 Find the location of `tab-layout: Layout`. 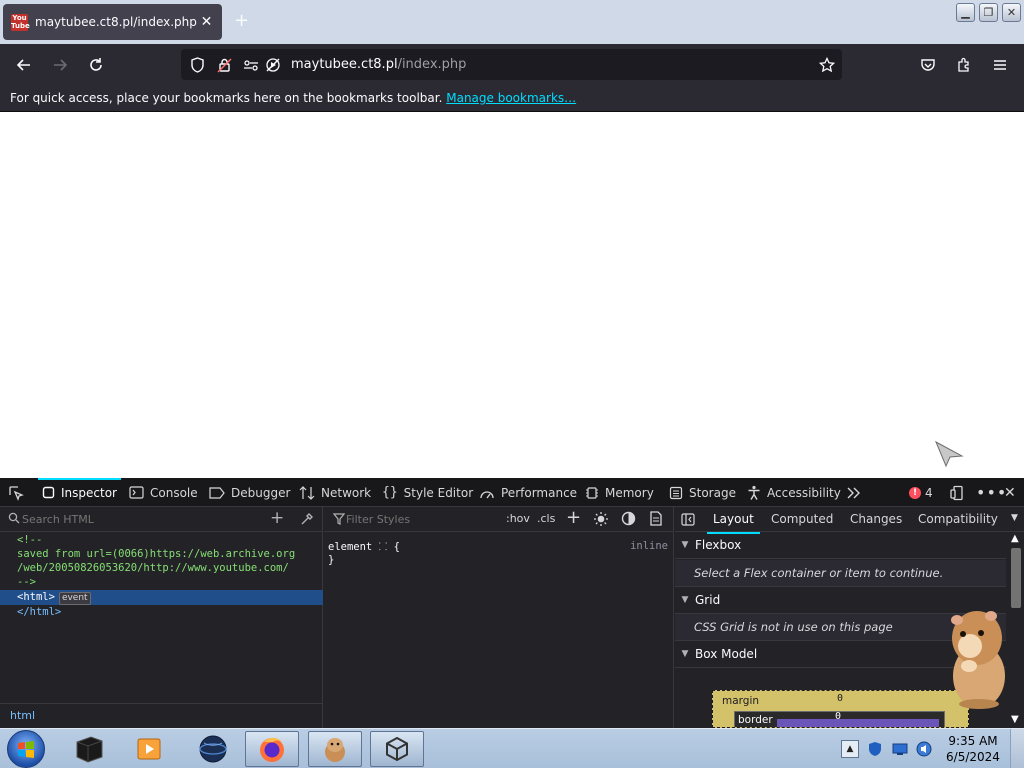

tab-layout: Layout is located at coordinates (733, 523).